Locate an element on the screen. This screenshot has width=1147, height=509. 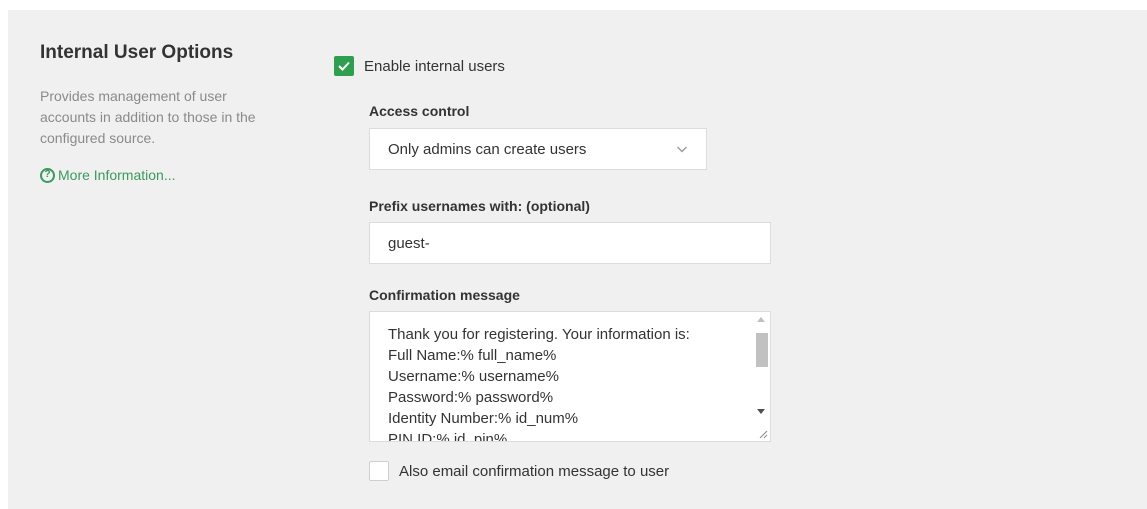
enable-internal-users-label: Enable internal users is located at coordinates (434, 66).